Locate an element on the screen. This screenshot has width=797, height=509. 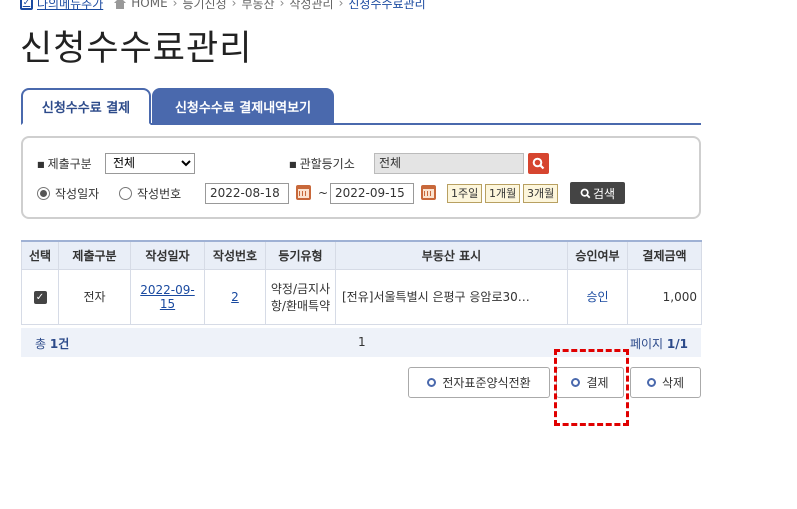
search-button: 검색 is located at coordinates (597, 193).